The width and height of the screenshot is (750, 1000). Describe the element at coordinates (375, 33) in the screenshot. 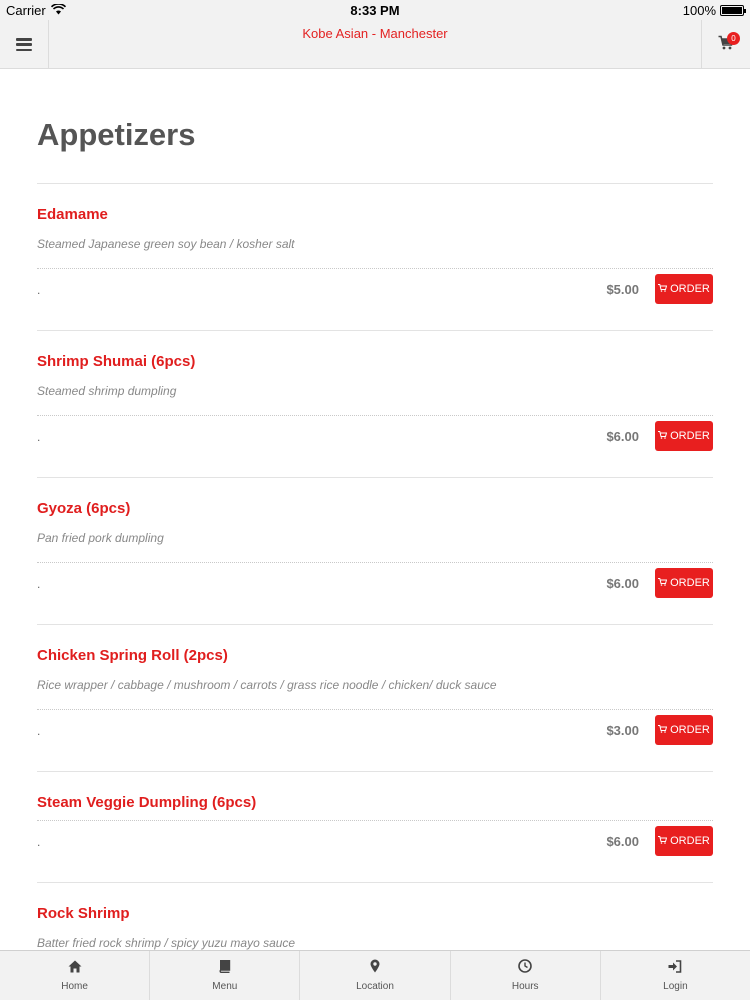

I see `page-title: Kobe Asian - Manchester` at that location.